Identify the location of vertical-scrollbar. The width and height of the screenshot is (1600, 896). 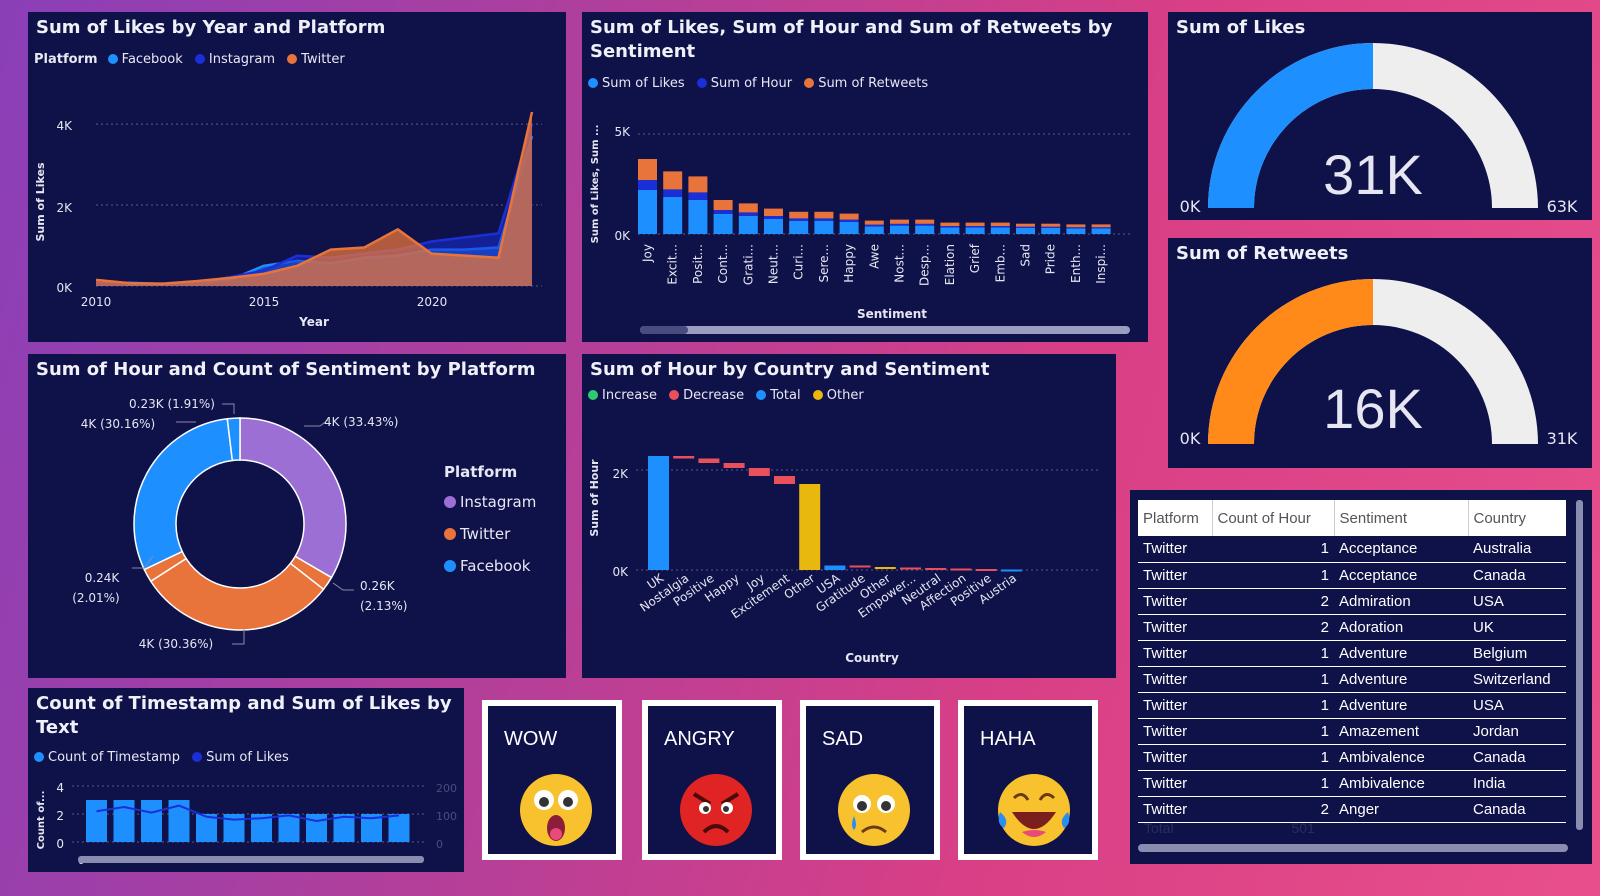
(1579, 665).